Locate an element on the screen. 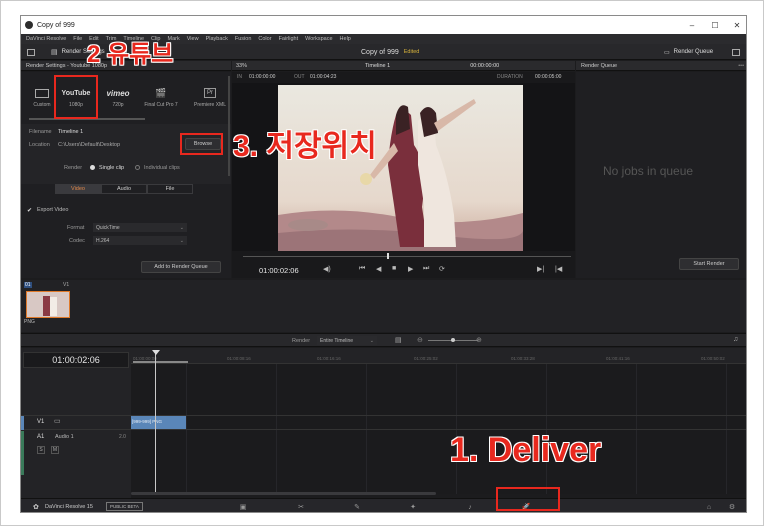 This screenshot has width=764, height=526. video-viewer is located at coordinates (403, 167).